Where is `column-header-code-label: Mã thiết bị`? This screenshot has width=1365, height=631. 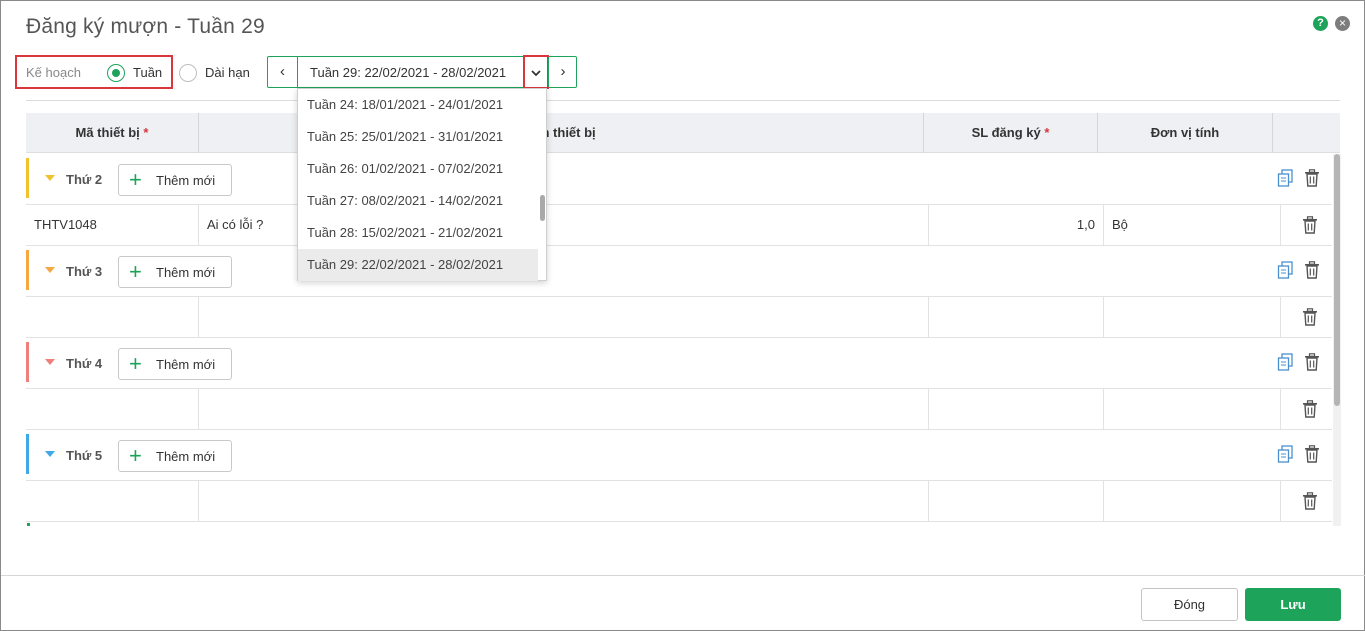
column-header-code-label: Mã thiết bị is located at coordinates (107, 132).